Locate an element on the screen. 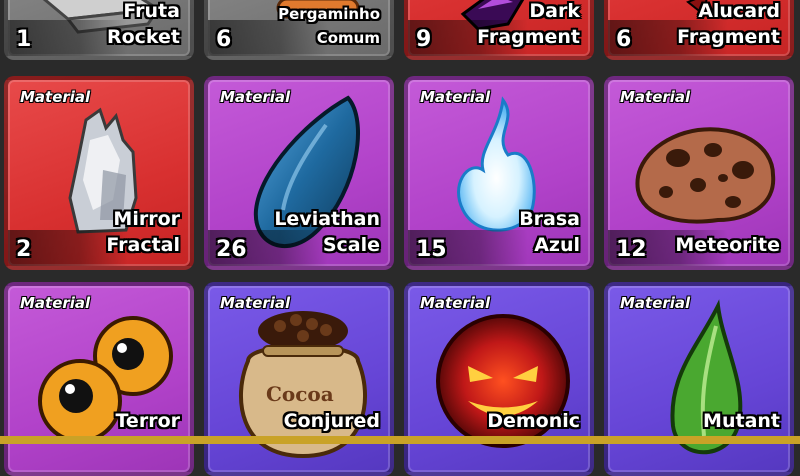 Image resolution: width=800 pixels, height=476 pixels. cocoa-sack-icon is located at coordinates (303, 385).